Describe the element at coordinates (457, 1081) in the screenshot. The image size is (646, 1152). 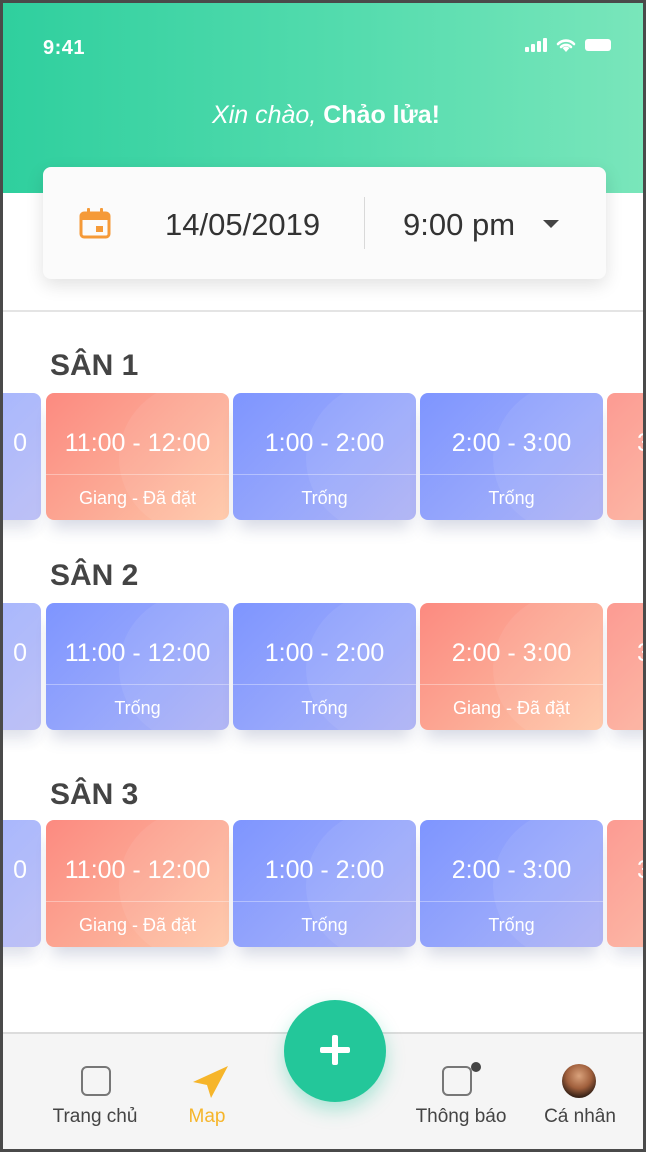
I see `notification-icon` at that location.